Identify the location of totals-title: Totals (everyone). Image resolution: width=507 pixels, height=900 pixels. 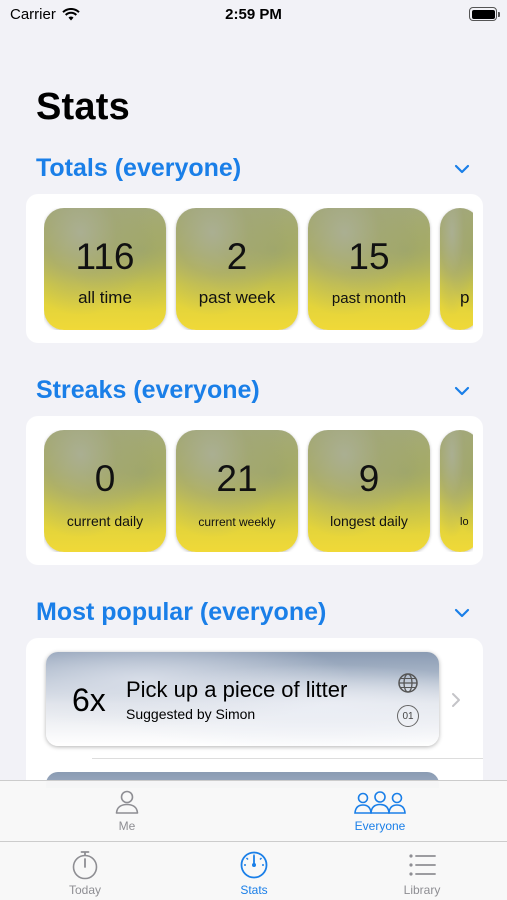
(139, 168).